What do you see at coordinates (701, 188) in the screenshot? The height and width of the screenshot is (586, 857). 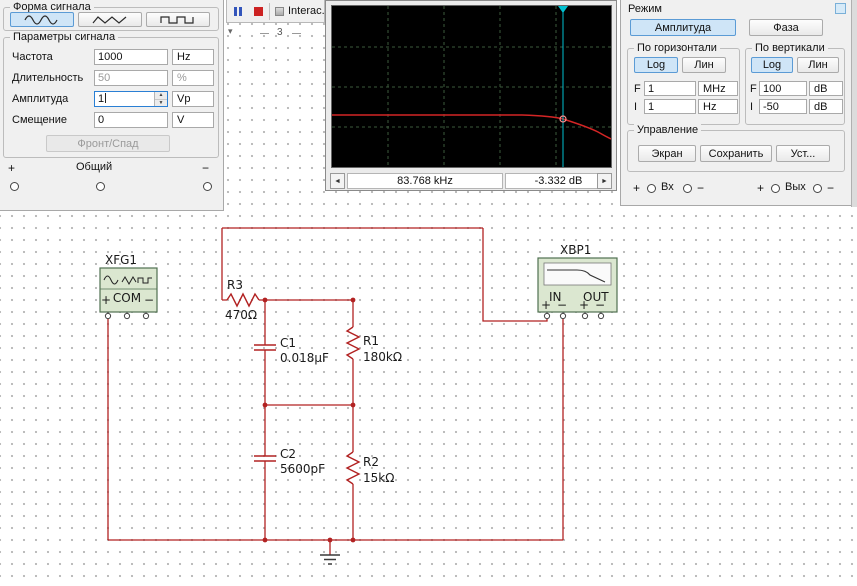 I see `in-minus-label: −` at bounding box center [701, 188].